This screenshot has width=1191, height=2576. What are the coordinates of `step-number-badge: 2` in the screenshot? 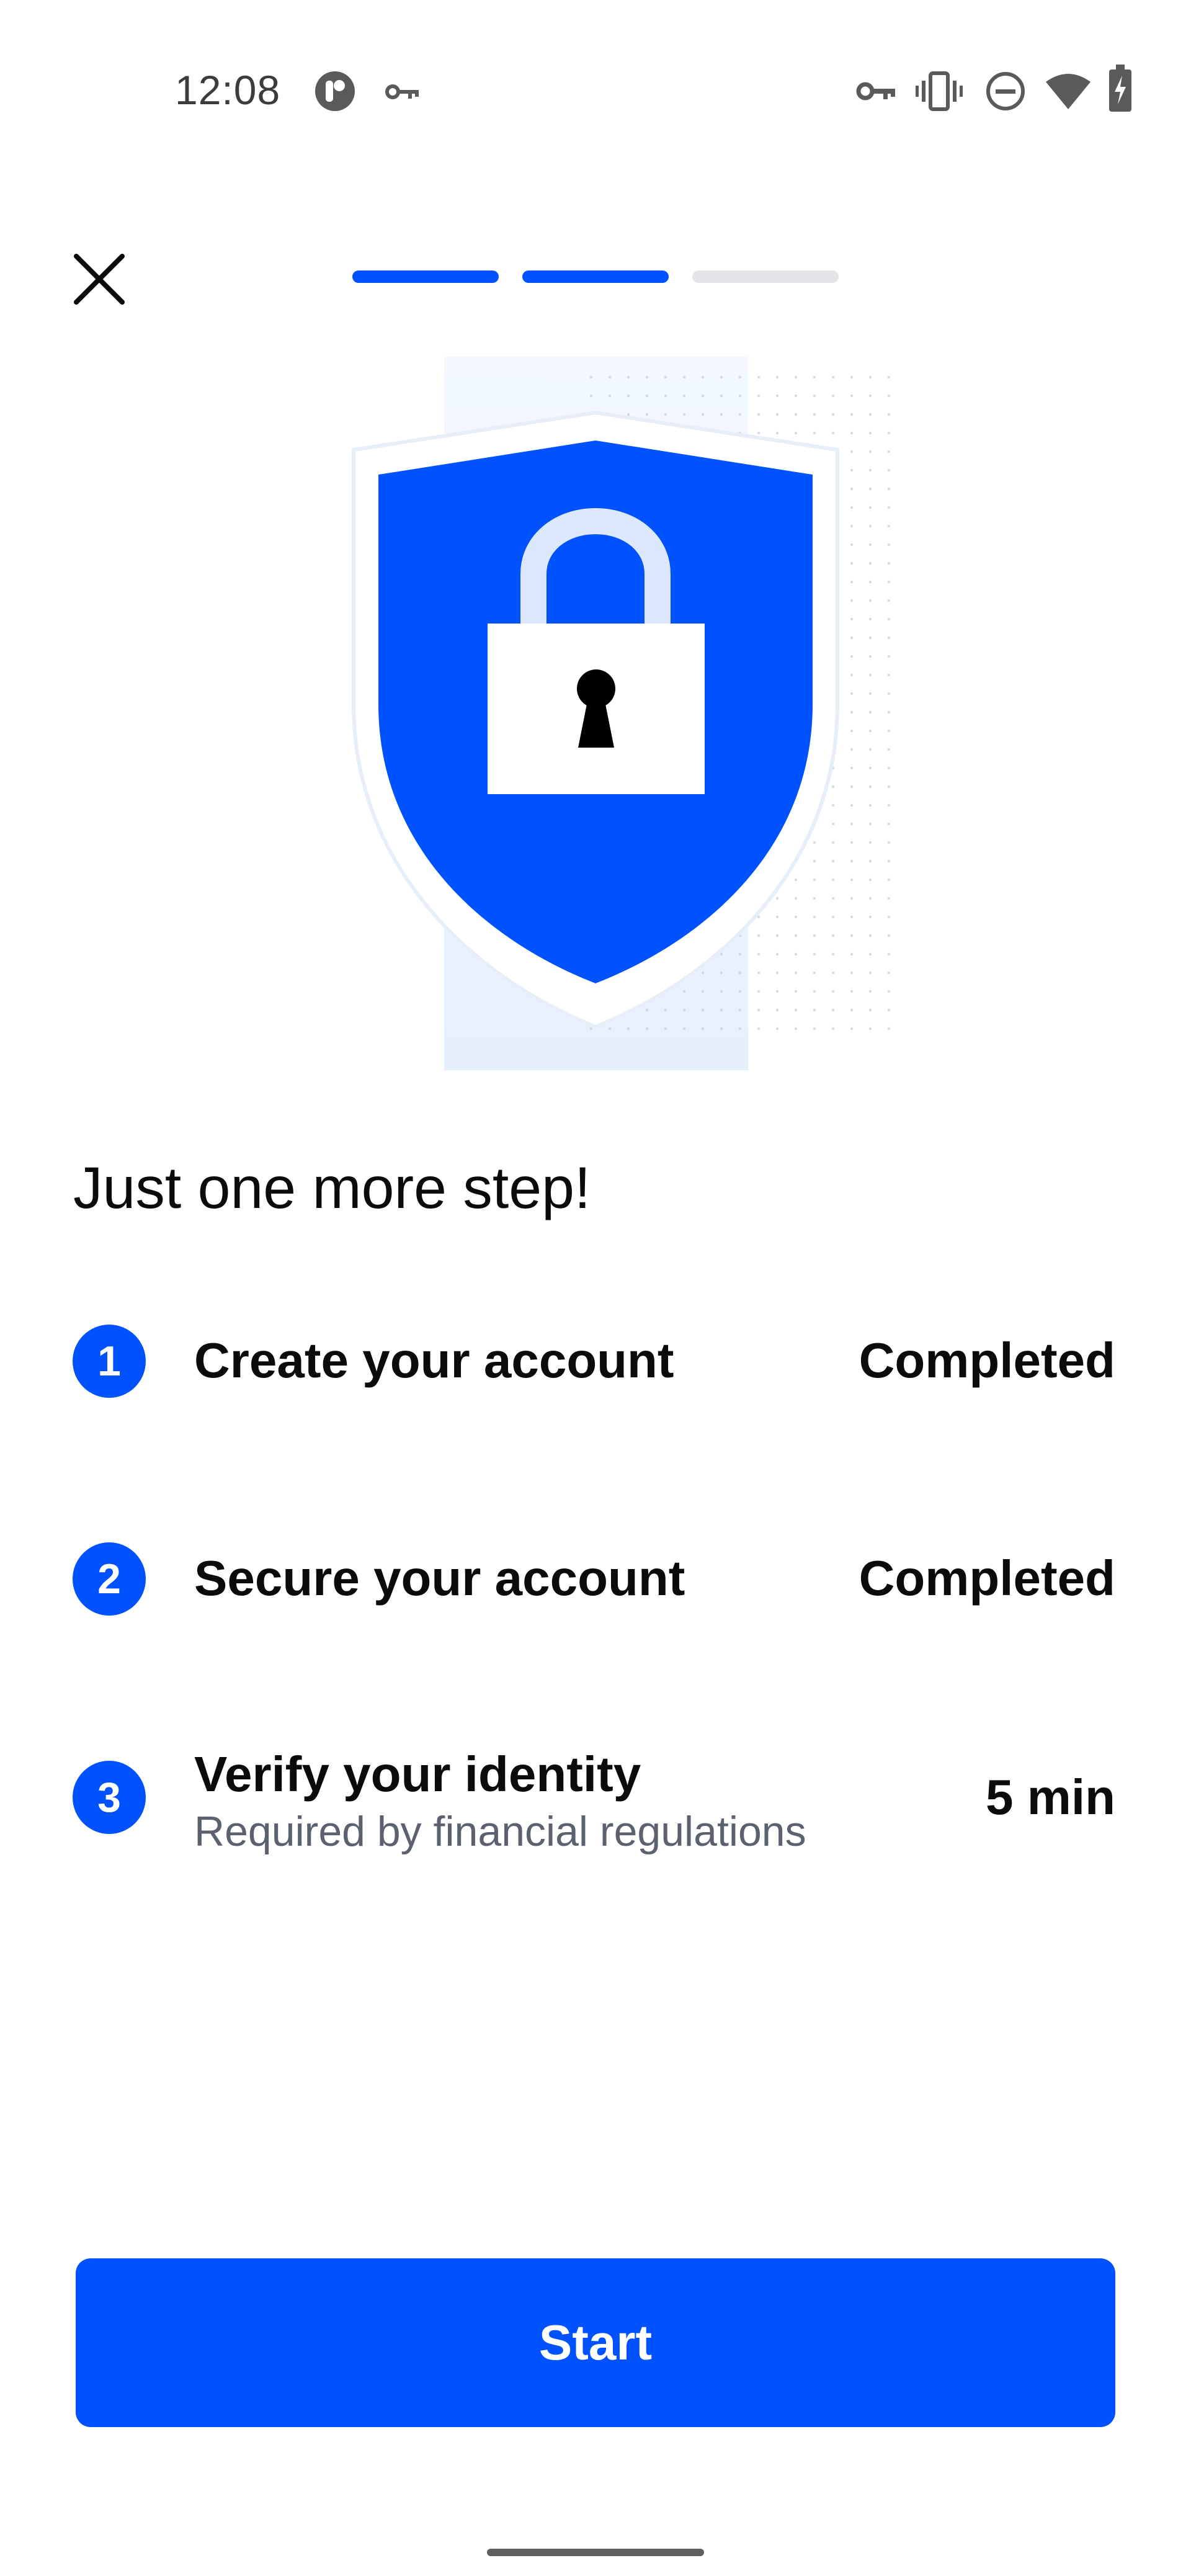 It's located at (109, 1579).